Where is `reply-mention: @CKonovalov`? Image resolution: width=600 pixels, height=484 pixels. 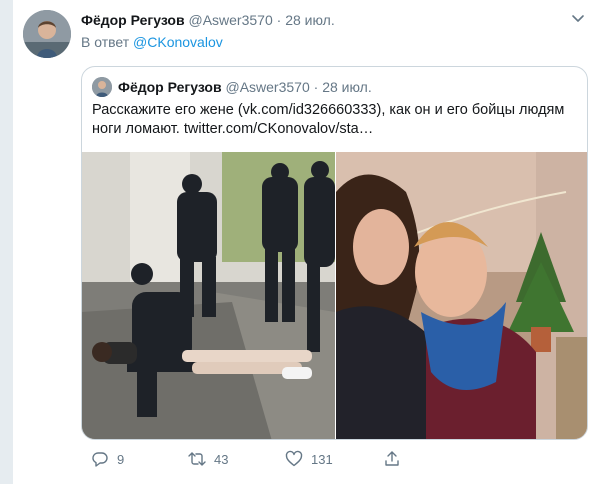 reply-mention: @CKonovalov is located at coordinates (178, 42).